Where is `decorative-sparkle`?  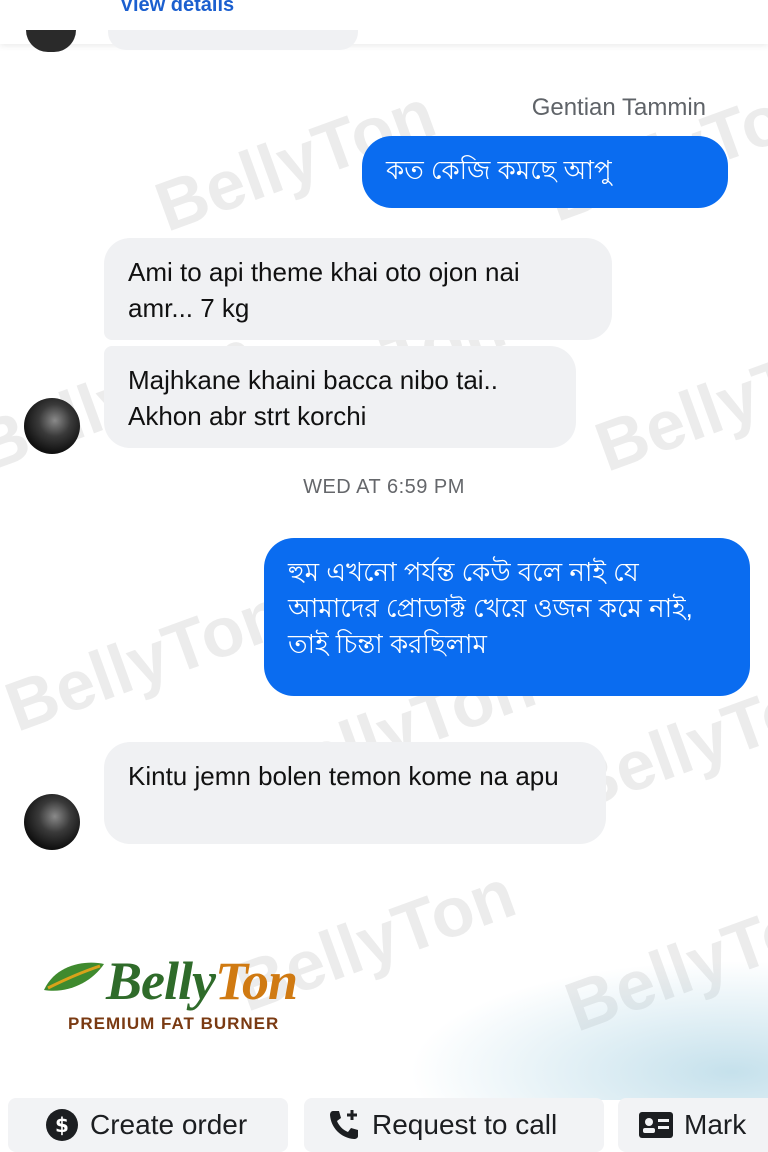 decorative-sparkle is located at coordinates (588, 1030).